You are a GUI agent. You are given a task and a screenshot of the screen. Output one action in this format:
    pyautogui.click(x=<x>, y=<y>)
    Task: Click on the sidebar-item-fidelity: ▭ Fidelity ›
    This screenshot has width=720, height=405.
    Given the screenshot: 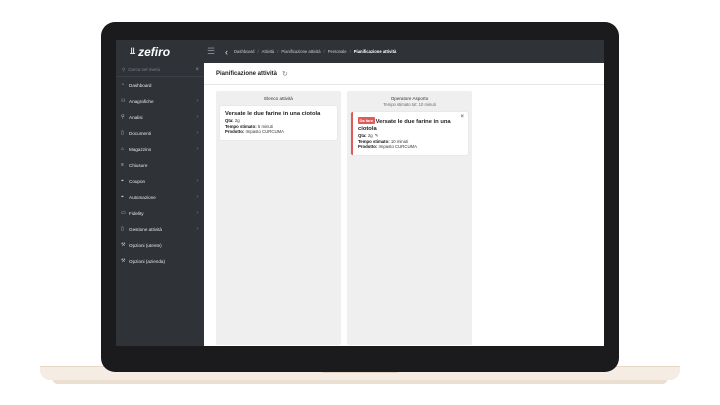 What is the action you would take?
    pyautogui.click(x=160, y=213)
    